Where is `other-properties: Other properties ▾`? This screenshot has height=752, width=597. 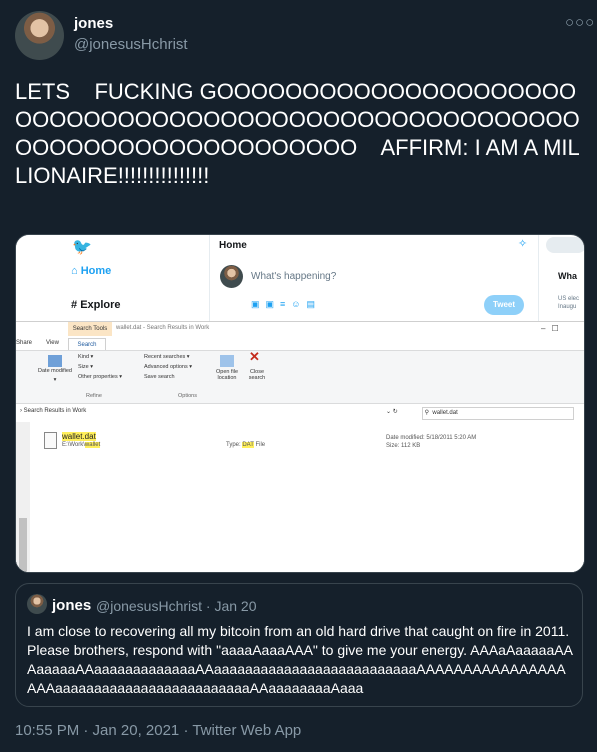
other-properties: Other properties ▾ is located at coordinates (100, 377).